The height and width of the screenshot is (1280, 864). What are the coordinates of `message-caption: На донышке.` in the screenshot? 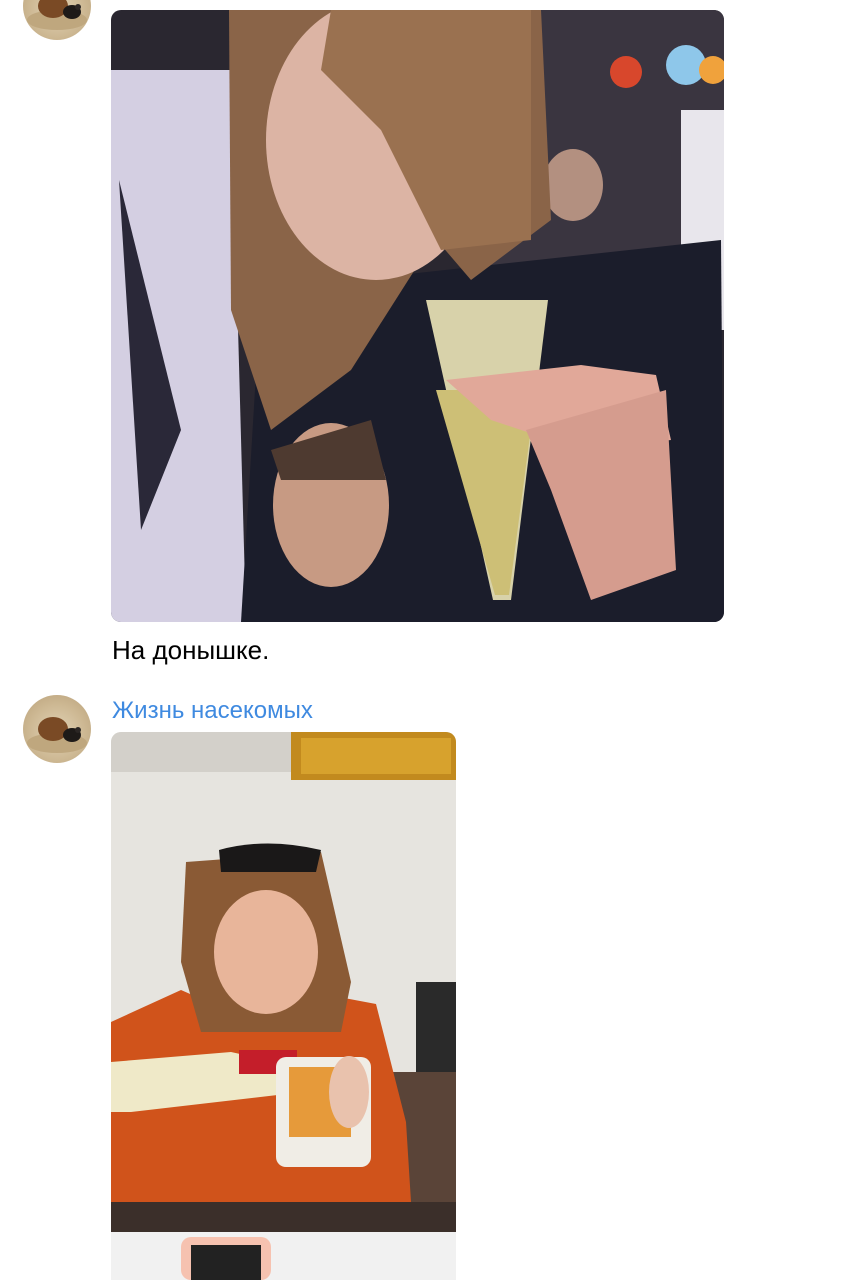 It's located at (191, 650).